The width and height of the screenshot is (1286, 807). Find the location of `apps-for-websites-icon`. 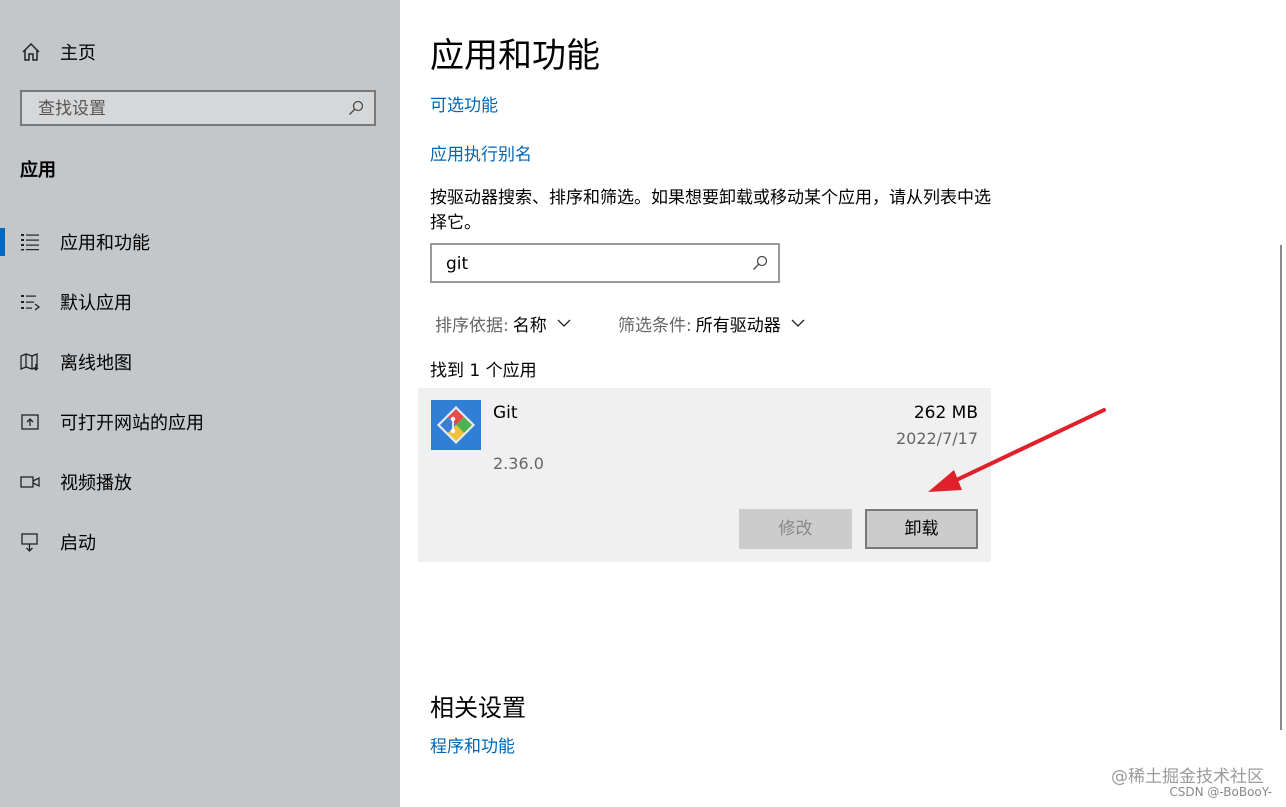

apps-for-websites-icon is located at coordinates (30, 422).